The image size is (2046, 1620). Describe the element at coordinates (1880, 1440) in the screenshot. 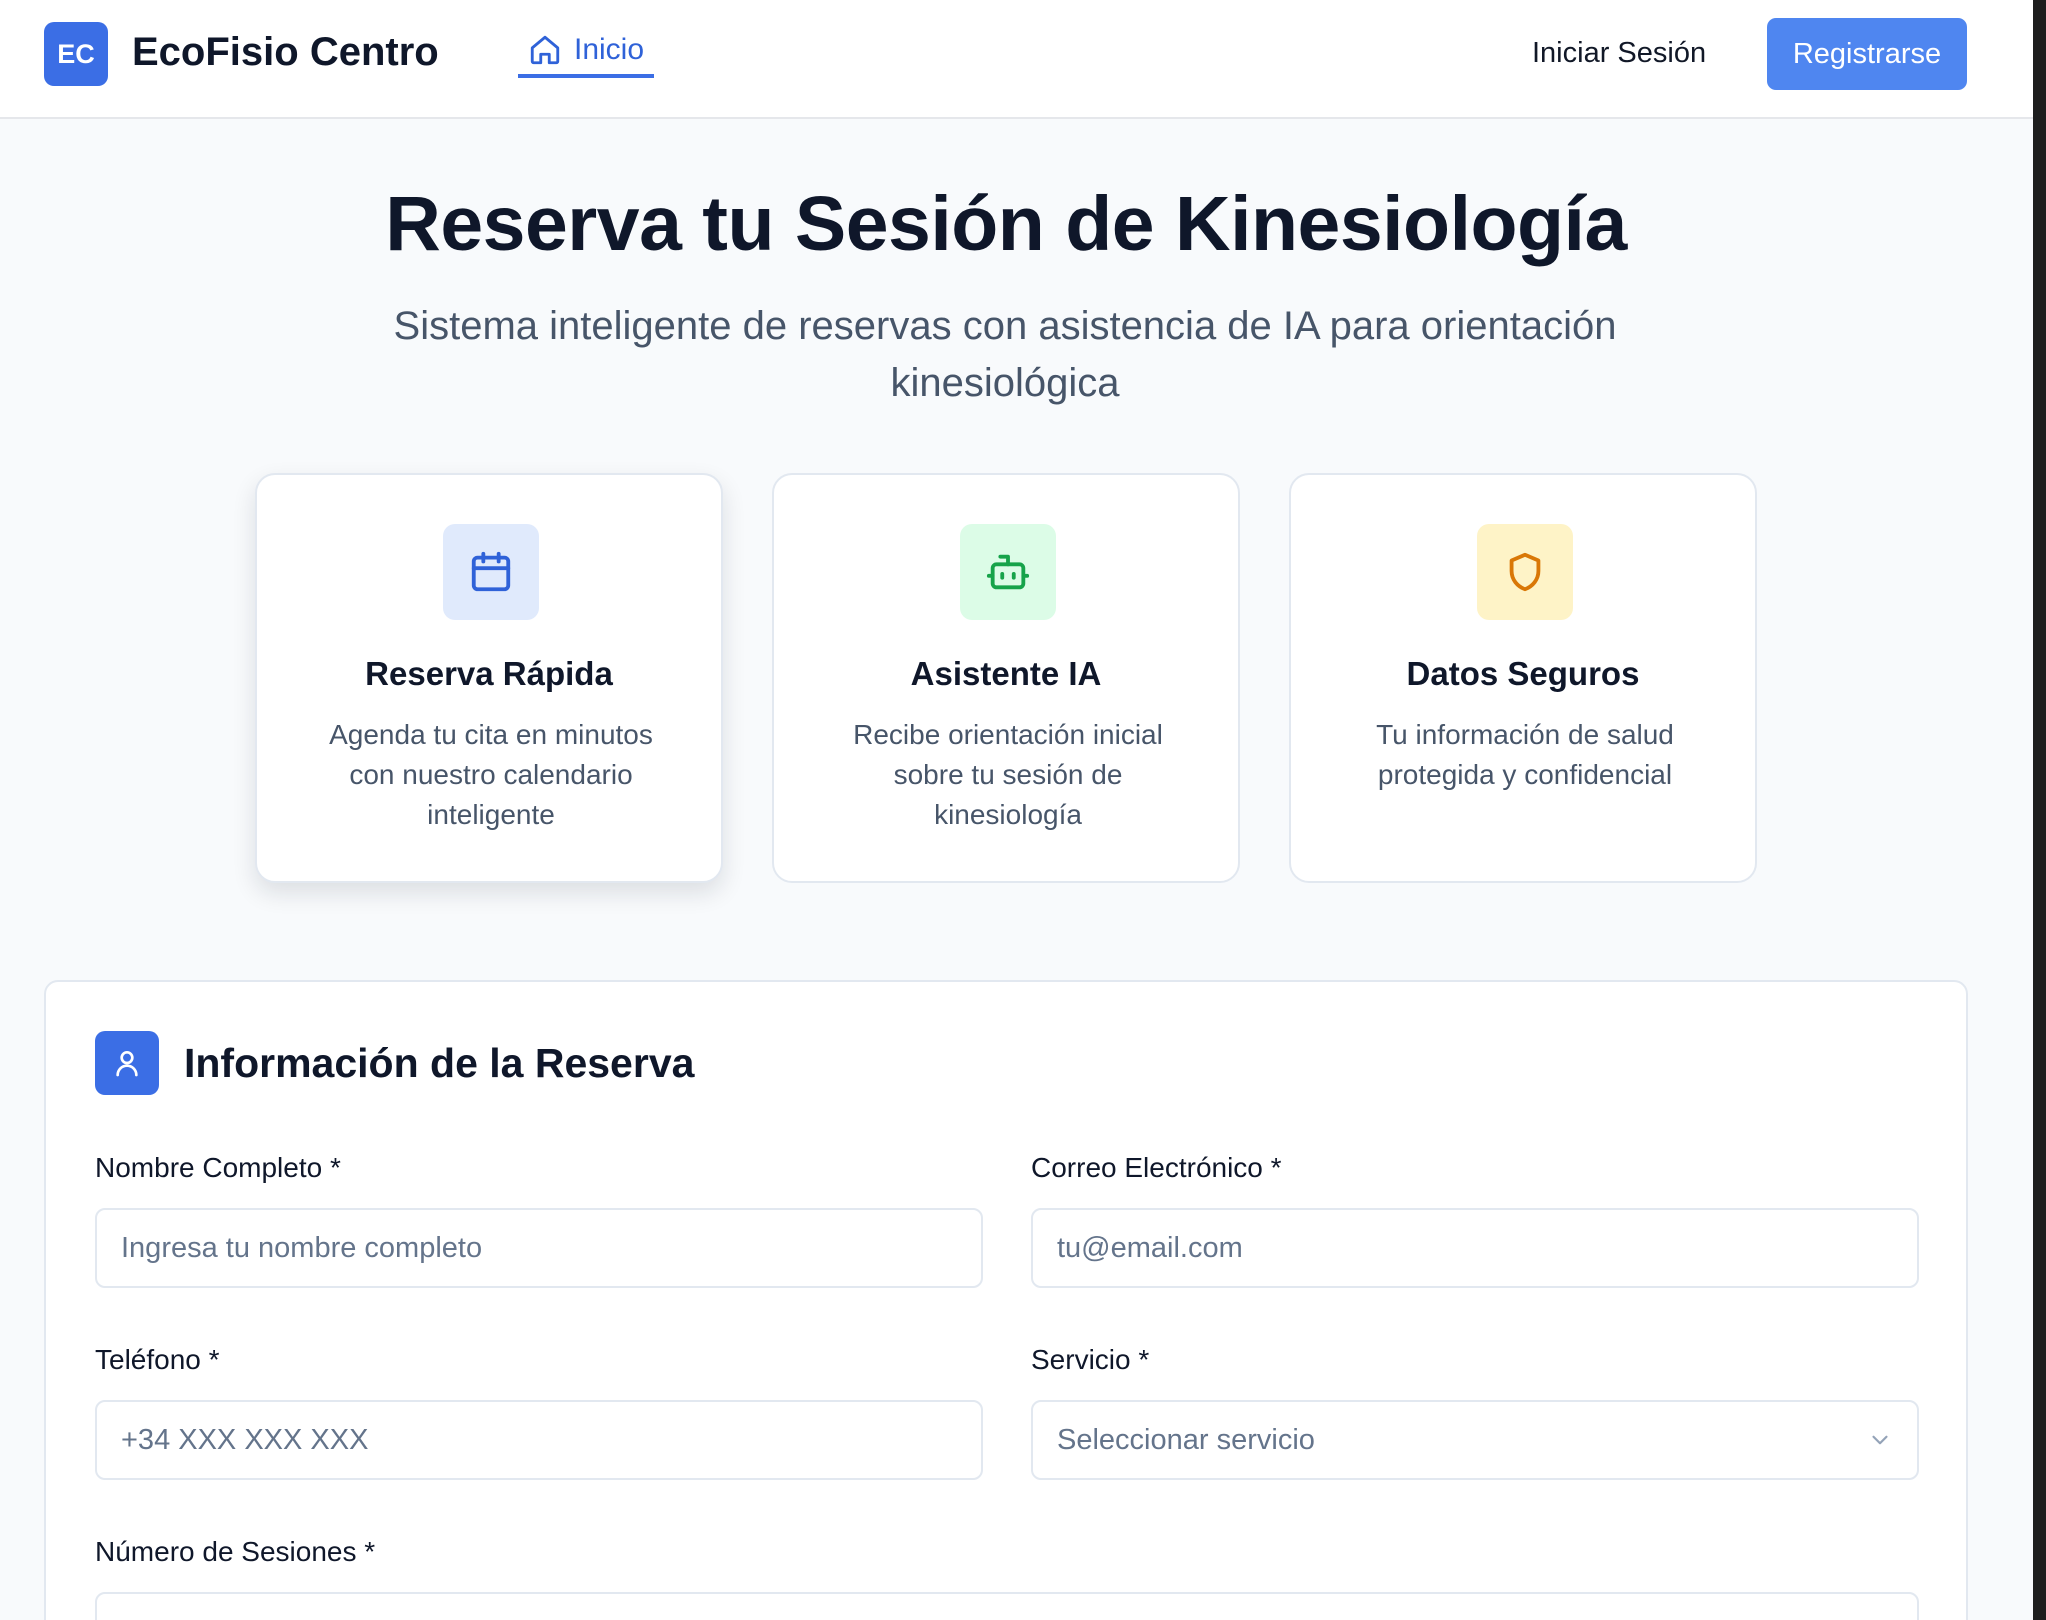

I see `chevron-down-icon` at that location.